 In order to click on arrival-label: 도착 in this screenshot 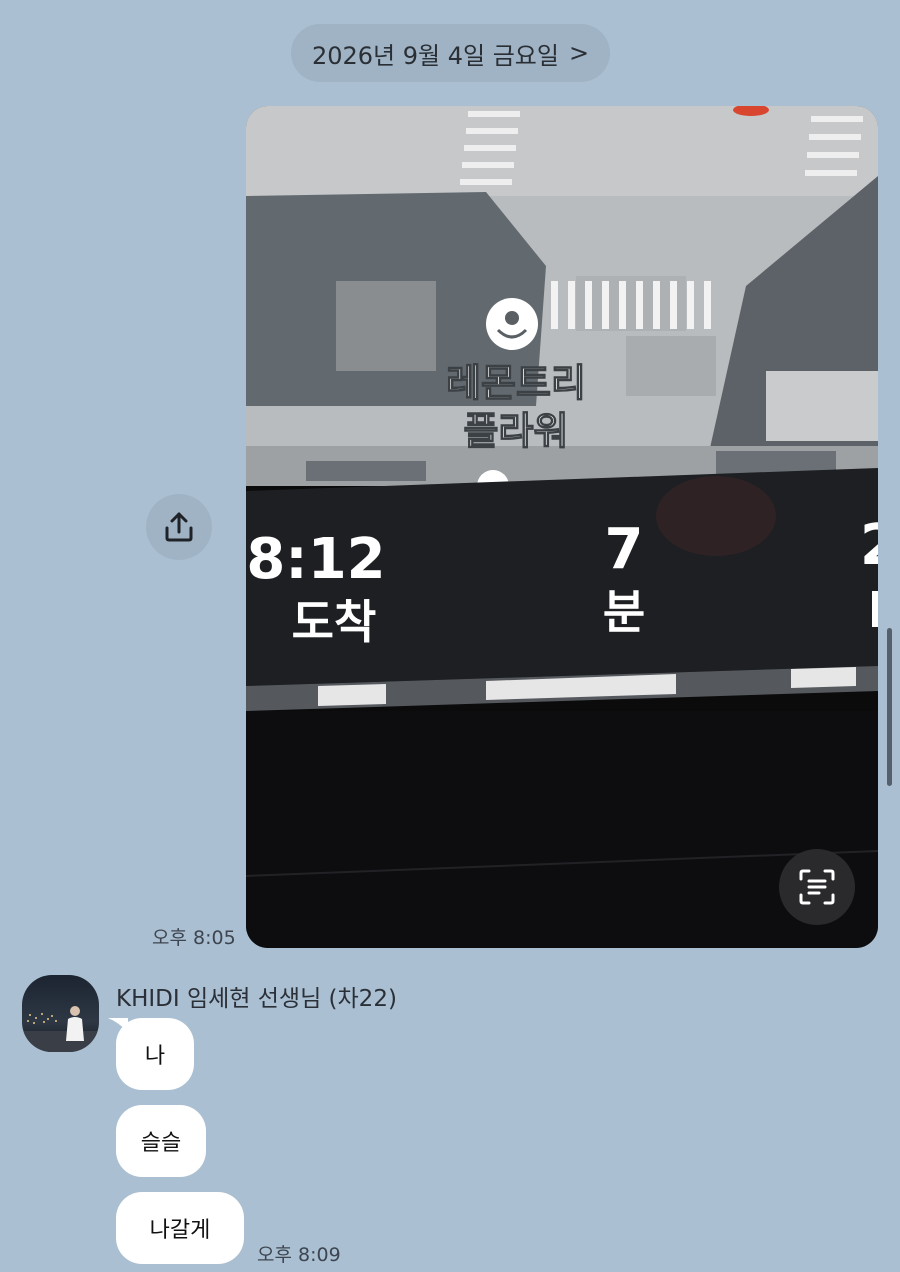, I will do `click(334, 622)`.